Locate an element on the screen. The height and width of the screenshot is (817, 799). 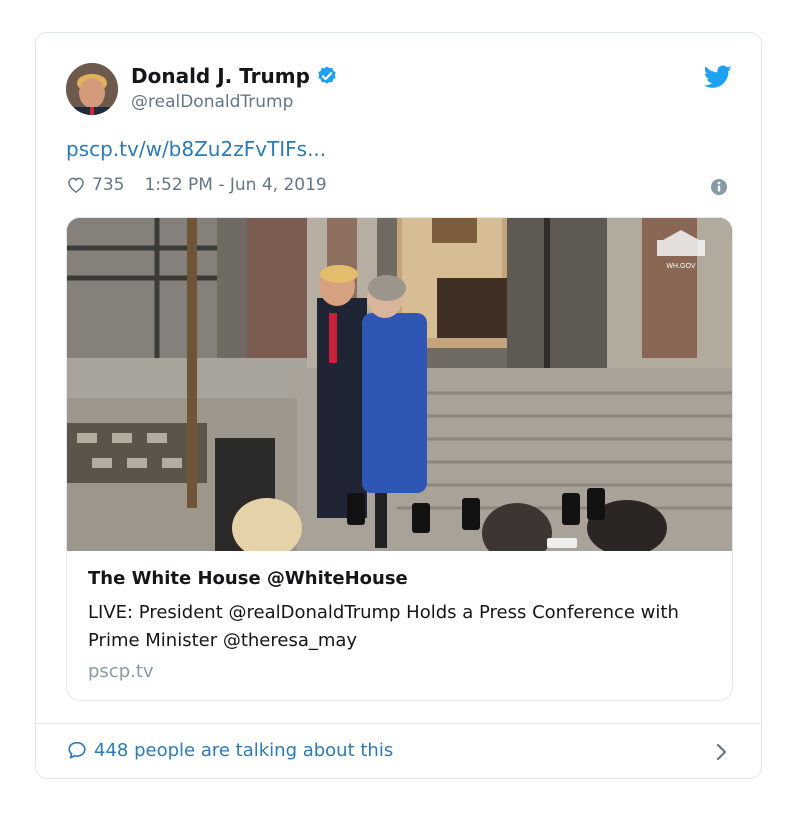
author-avatar is located at coordinates (92, 89).